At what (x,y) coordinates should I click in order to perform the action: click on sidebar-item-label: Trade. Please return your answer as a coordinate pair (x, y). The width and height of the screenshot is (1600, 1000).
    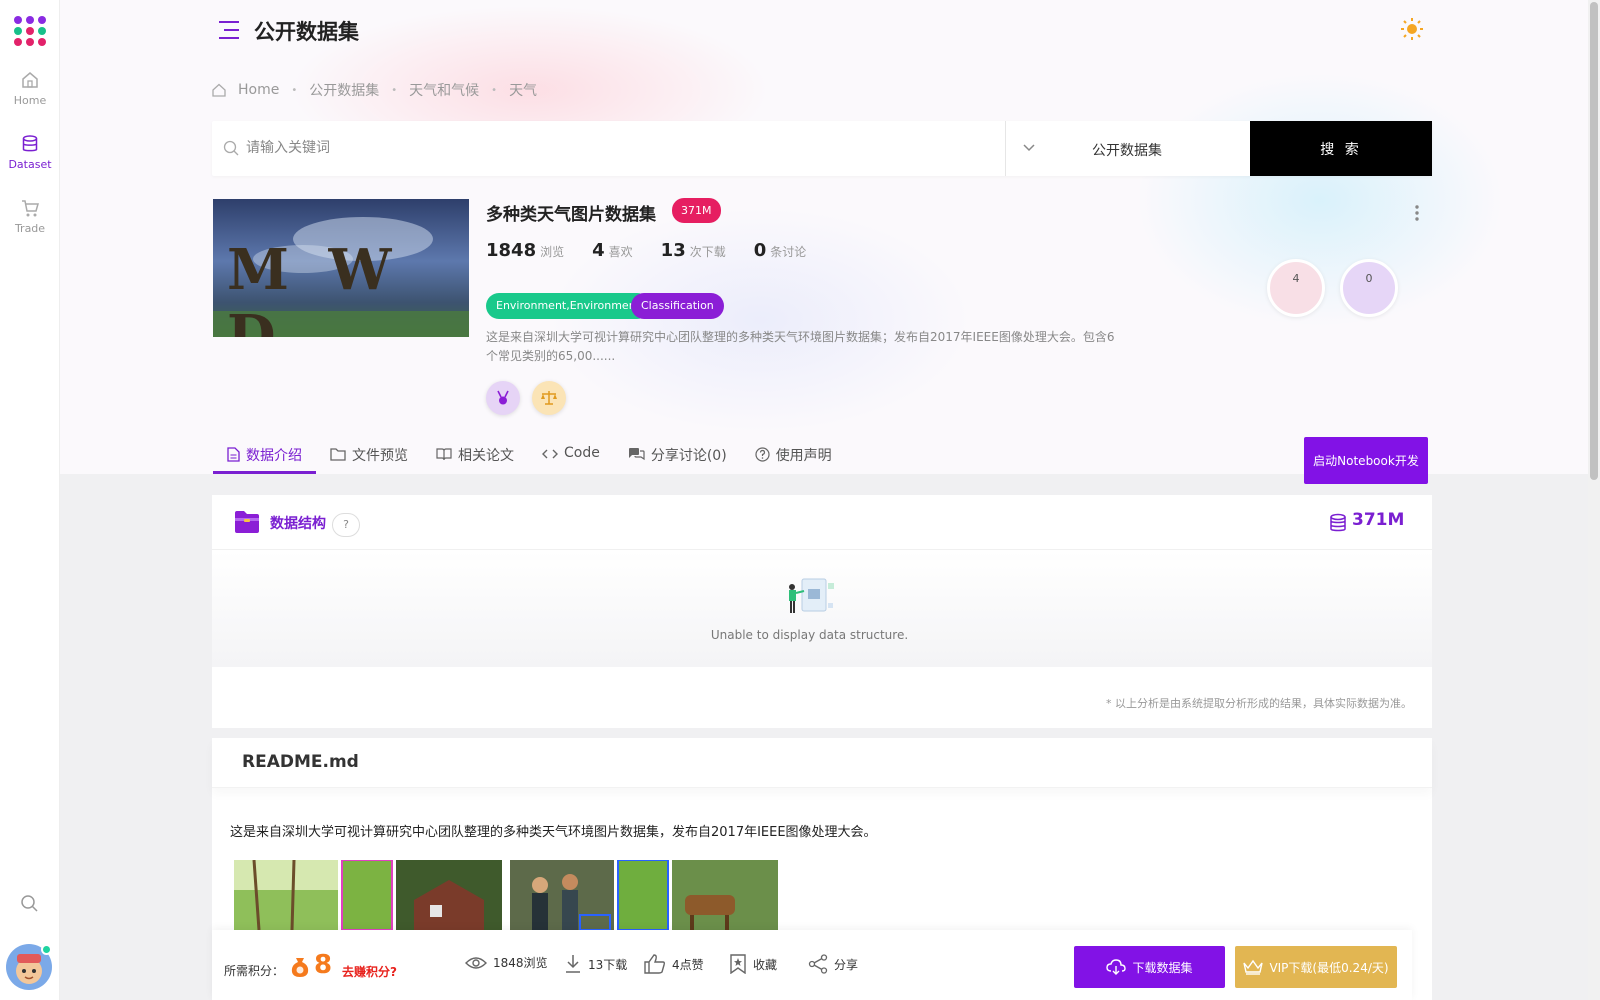
    Looking at the image, I should click on (30, 228).